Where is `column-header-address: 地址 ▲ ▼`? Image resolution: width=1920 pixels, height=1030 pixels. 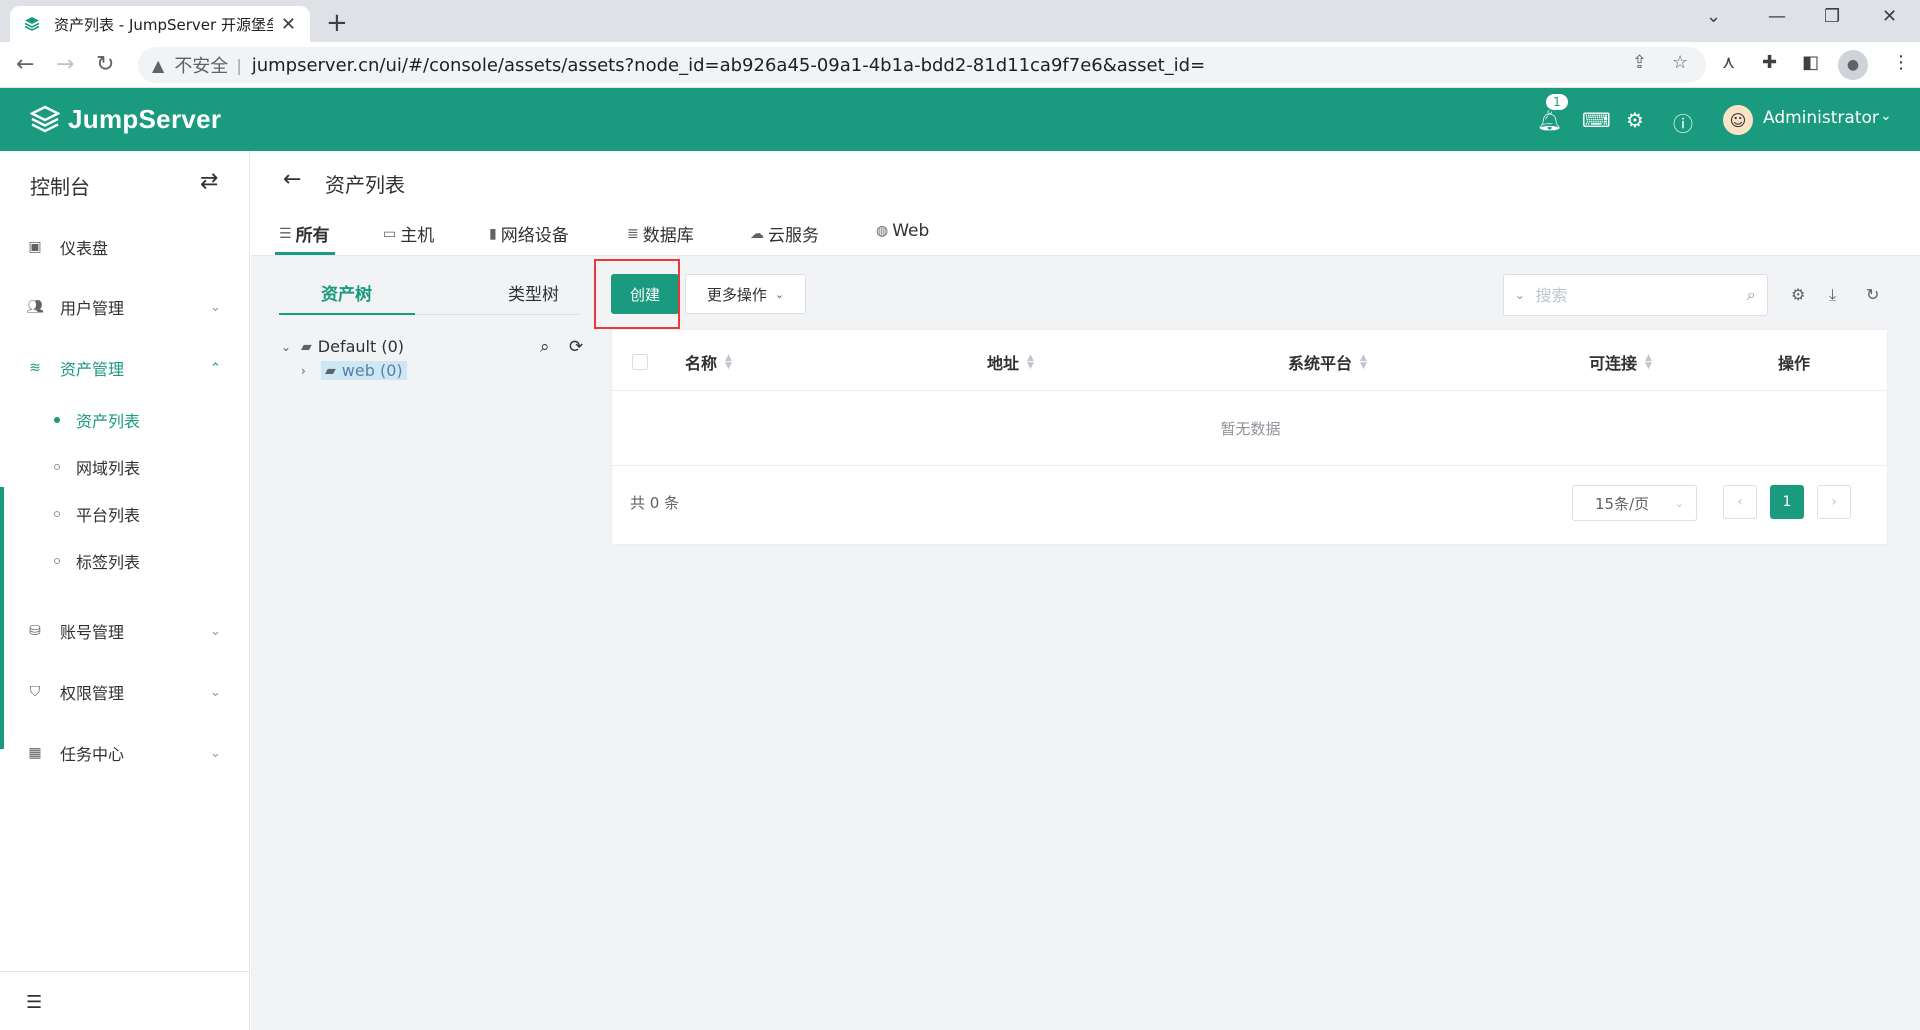
column-header-address: 地址 ▲ ▼ is located at coordinates (1010, 362).